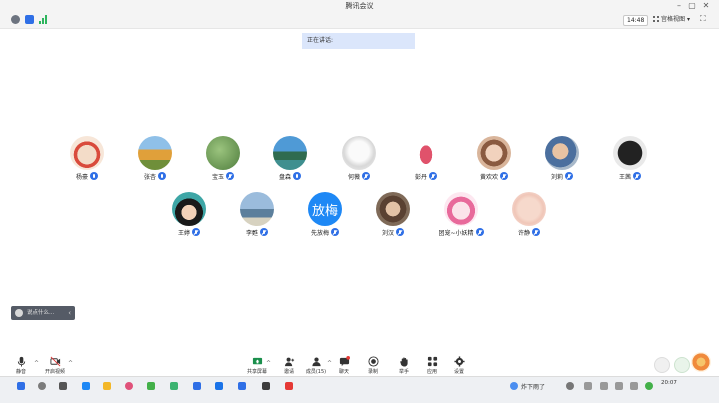 The width and height of the screenshot is (719, 403). What do you see at coordinates (86, 386) in the screenshot?
I see `edge-icon` at bounding box center [86, 386].